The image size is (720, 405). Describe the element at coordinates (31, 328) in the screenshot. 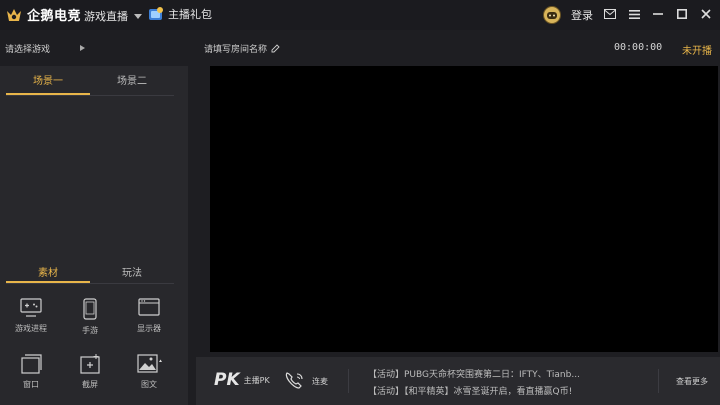

I see `material-label: 游戏进程` at that location.